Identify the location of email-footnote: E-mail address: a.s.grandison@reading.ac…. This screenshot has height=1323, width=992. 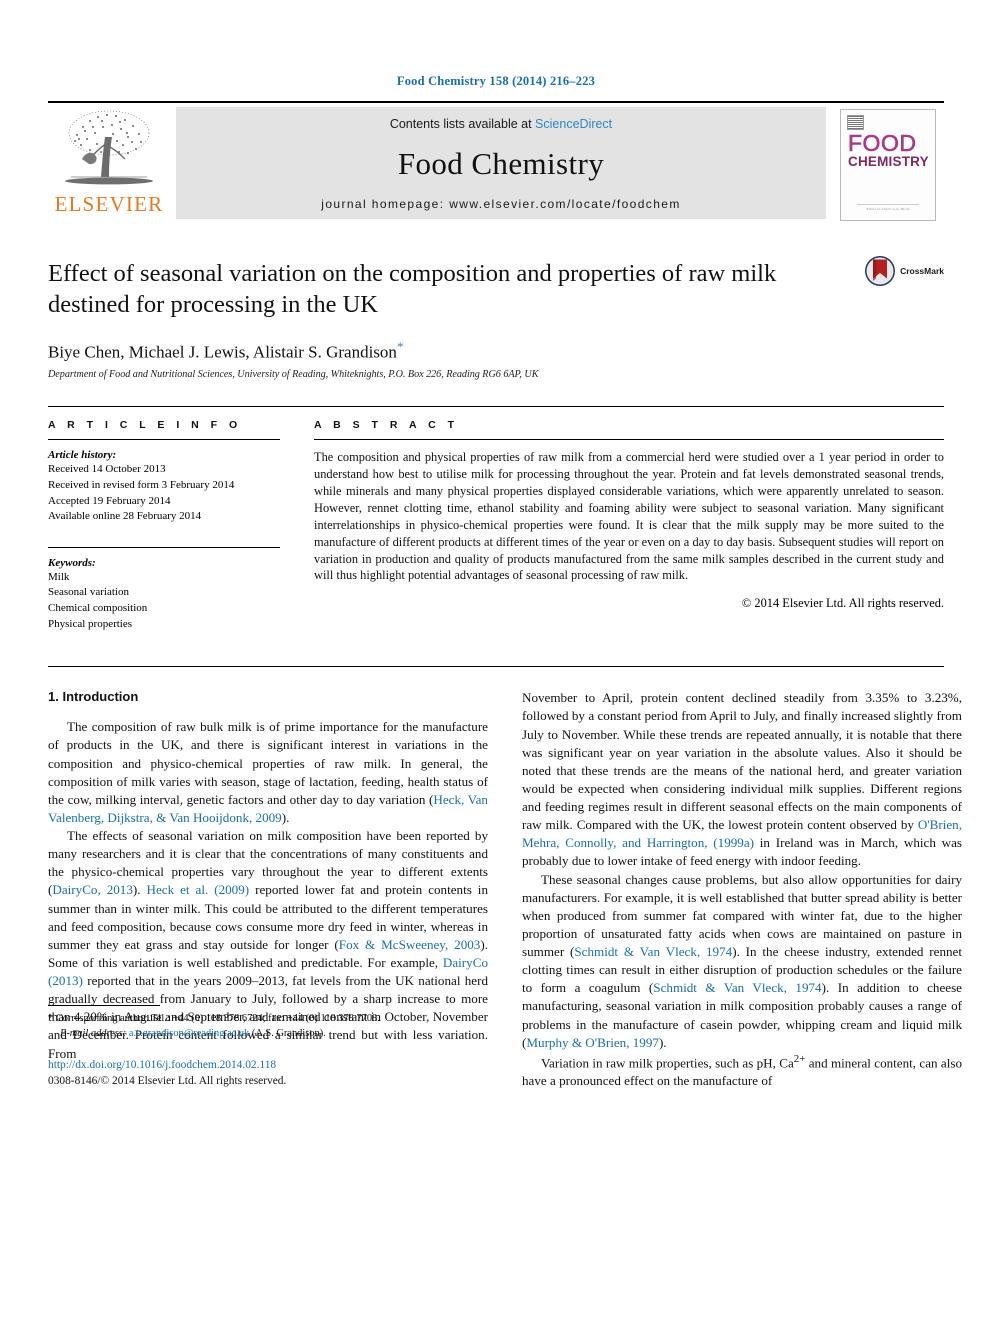
(268, 1034).